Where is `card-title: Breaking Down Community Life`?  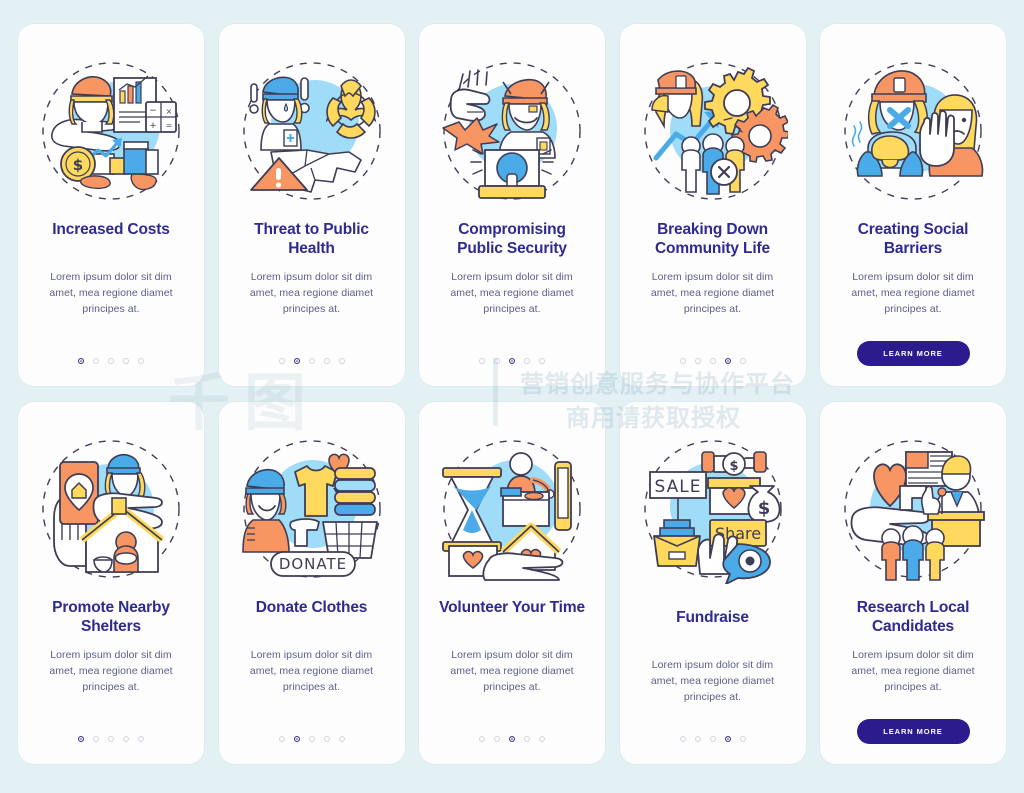 card-title: Breaking Down Community Life is located at coordinates (712, 239).